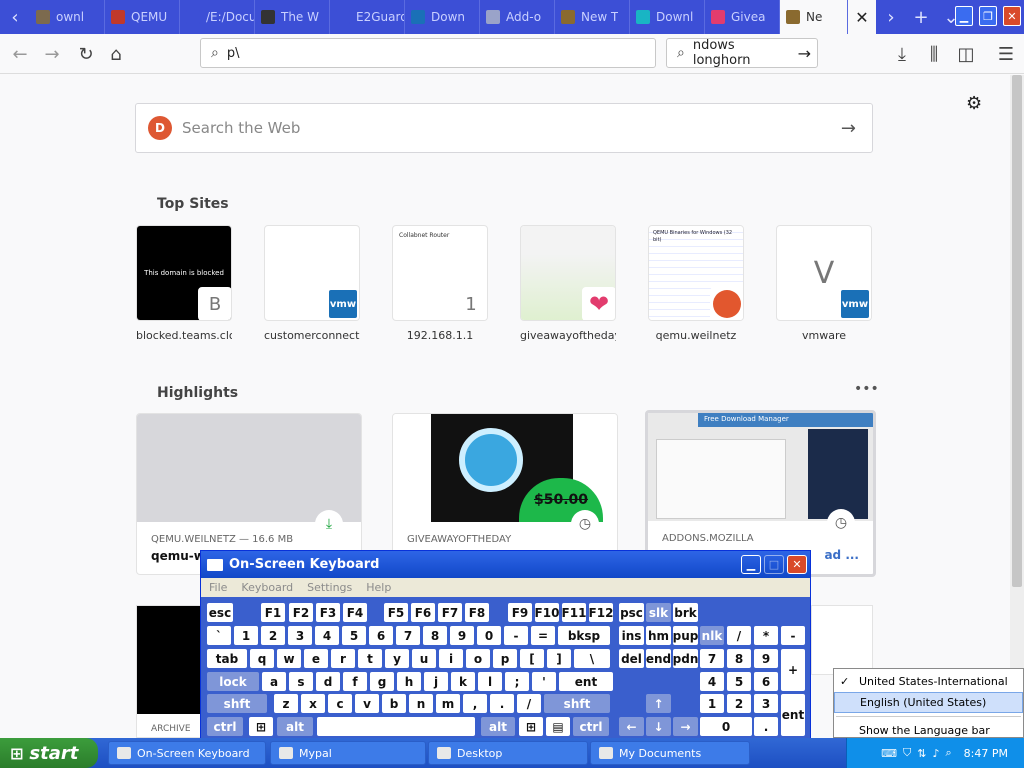  I want to click on clock: 8:47 PM, so click(986, 753).